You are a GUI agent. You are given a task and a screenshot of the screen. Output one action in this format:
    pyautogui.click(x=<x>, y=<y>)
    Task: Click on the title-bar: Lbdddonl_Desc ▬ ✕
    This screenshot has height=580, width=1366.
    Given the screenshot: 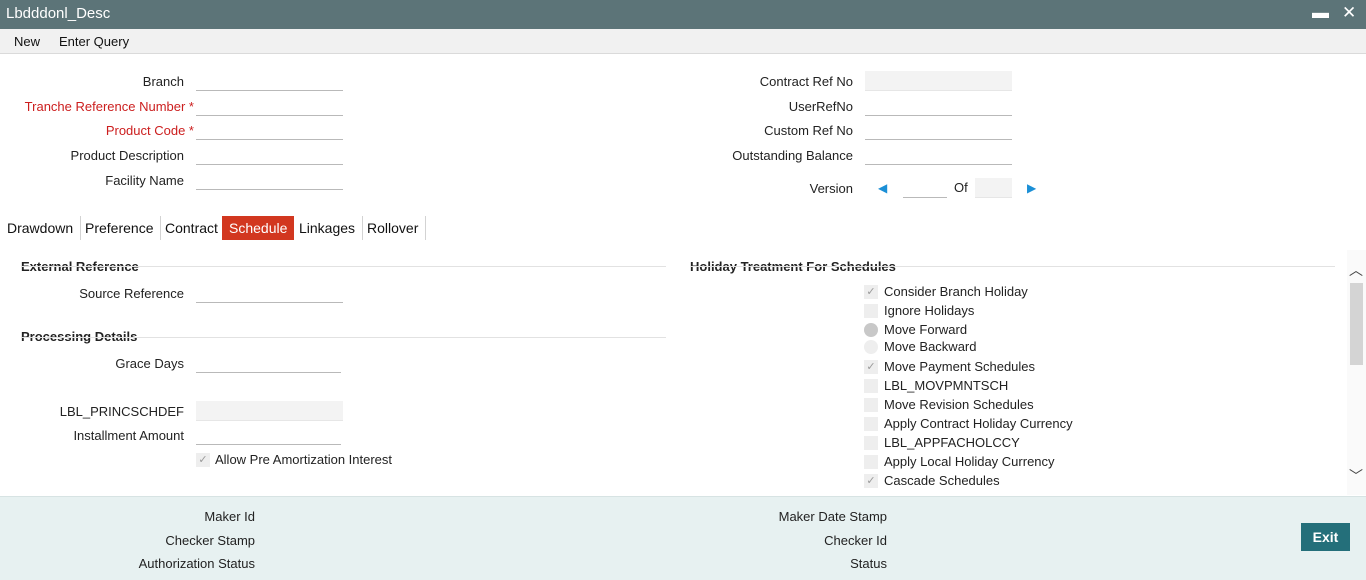 What is the action you would take?
    pyautogui.click(x=683, y=14)
    